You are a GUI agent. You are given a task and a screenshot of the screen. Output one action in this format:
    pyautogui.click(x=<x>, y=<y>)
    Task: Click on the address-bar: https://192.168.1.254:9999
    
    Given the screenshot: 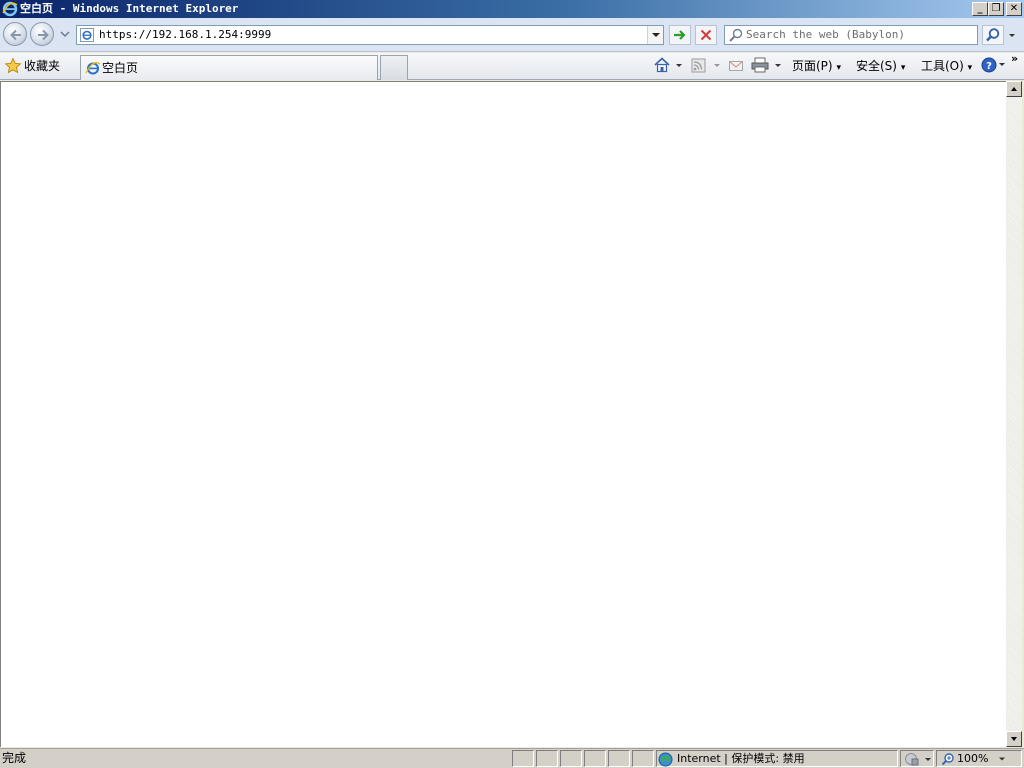 What is the action you would take?
    pyautogui.click(x=370, y=35)
    